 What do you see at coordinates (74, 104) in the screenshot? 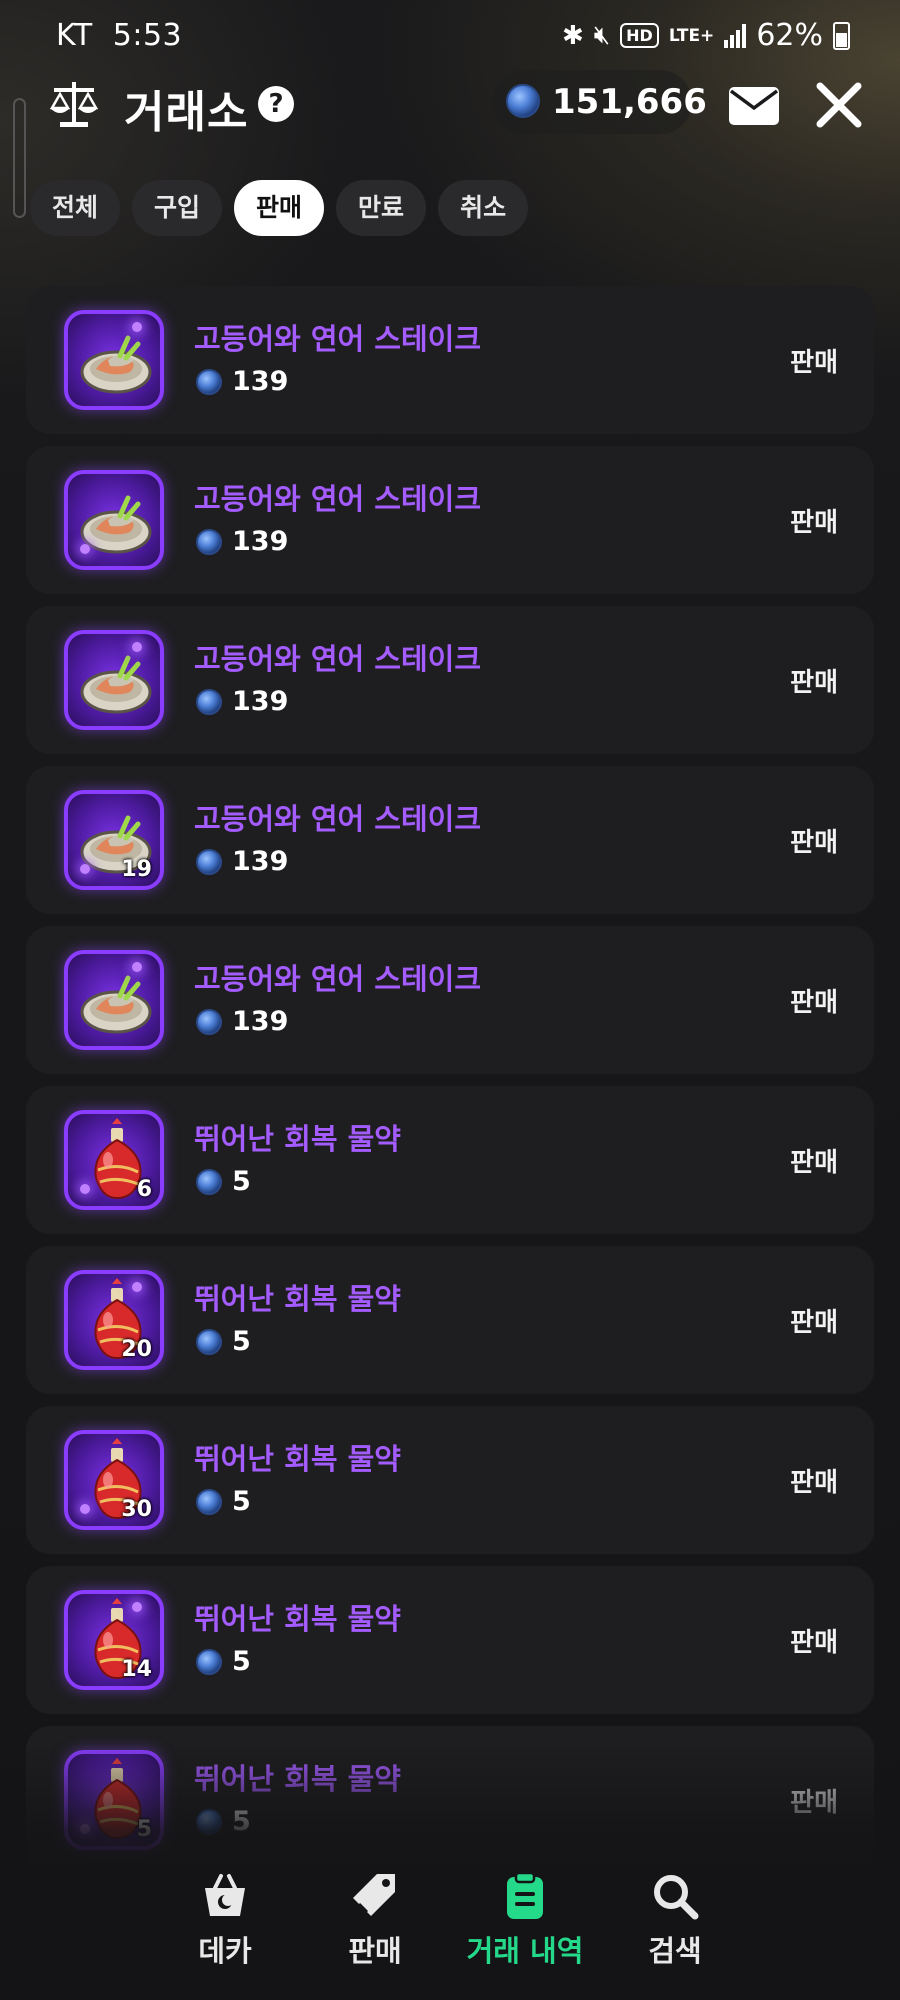
I see `scale-icon` at bounding box center [74, 104].